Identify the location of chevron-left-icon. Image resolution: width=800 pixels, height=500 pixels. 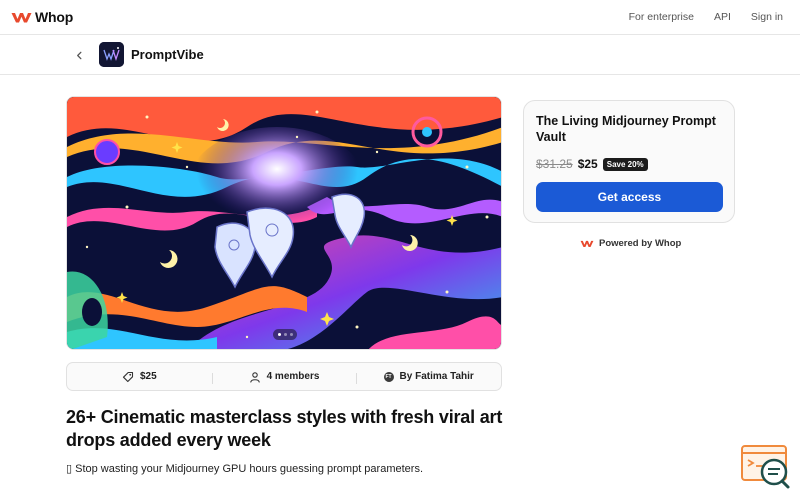
(78, 55).